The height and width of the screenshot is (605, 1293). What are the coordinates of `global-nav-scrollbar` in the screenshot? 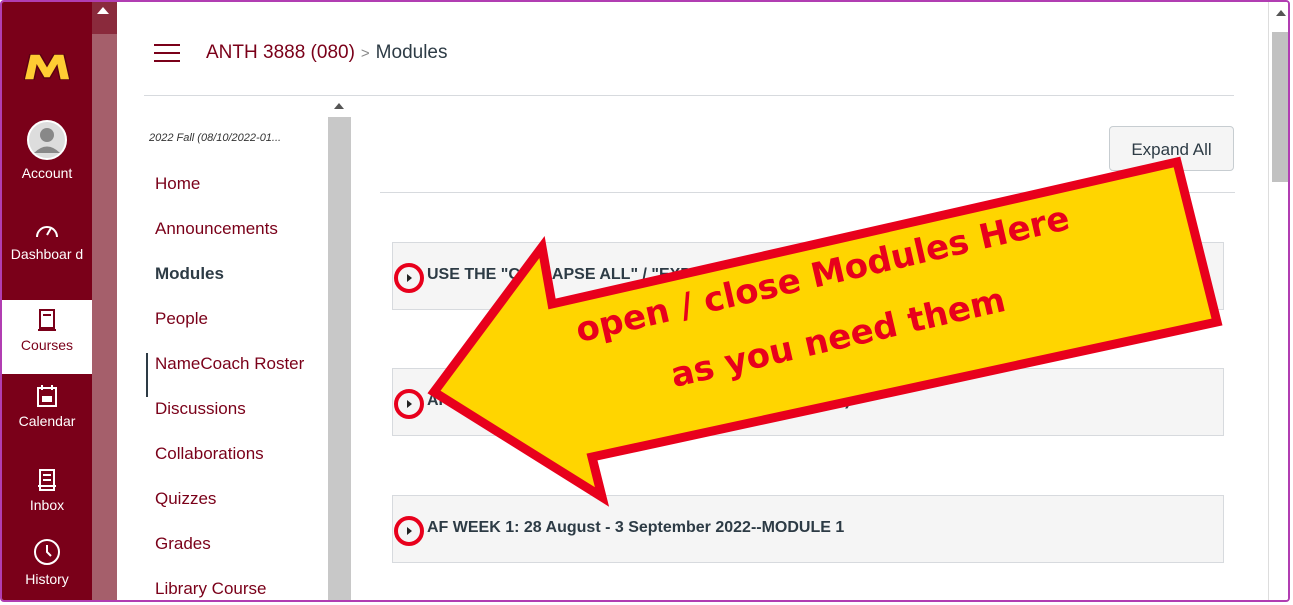 It's located at (104, 301).